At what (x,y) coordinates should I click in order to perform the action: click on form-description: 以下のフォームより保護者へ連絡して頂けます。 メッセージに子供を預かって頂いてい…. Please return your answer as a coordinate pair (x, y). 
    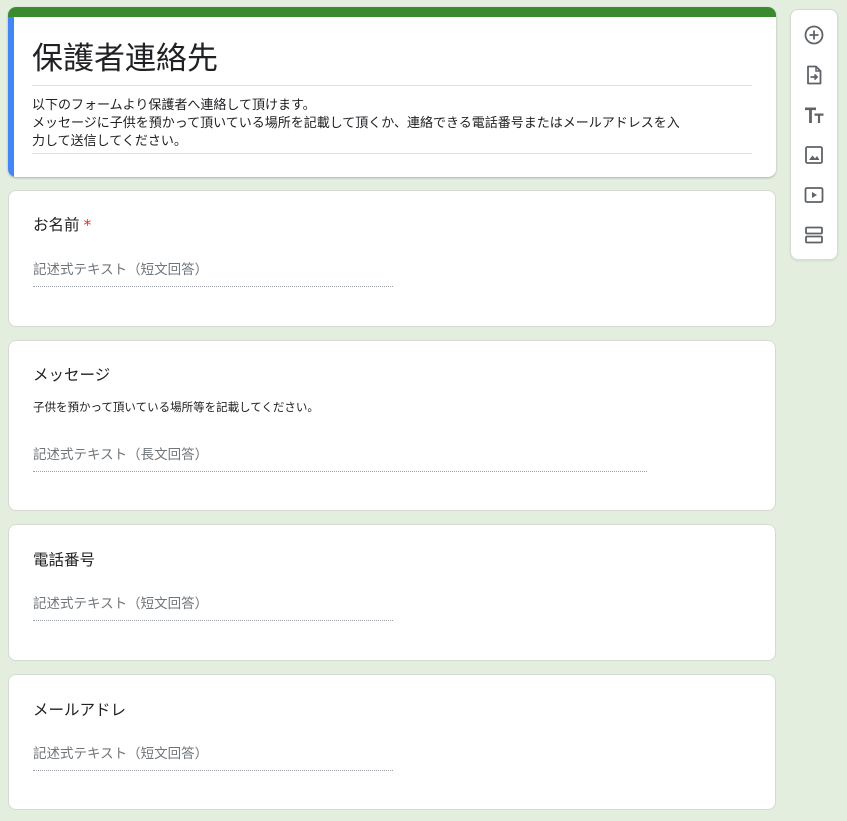
    Looking at the image, I should click on (392, 125).